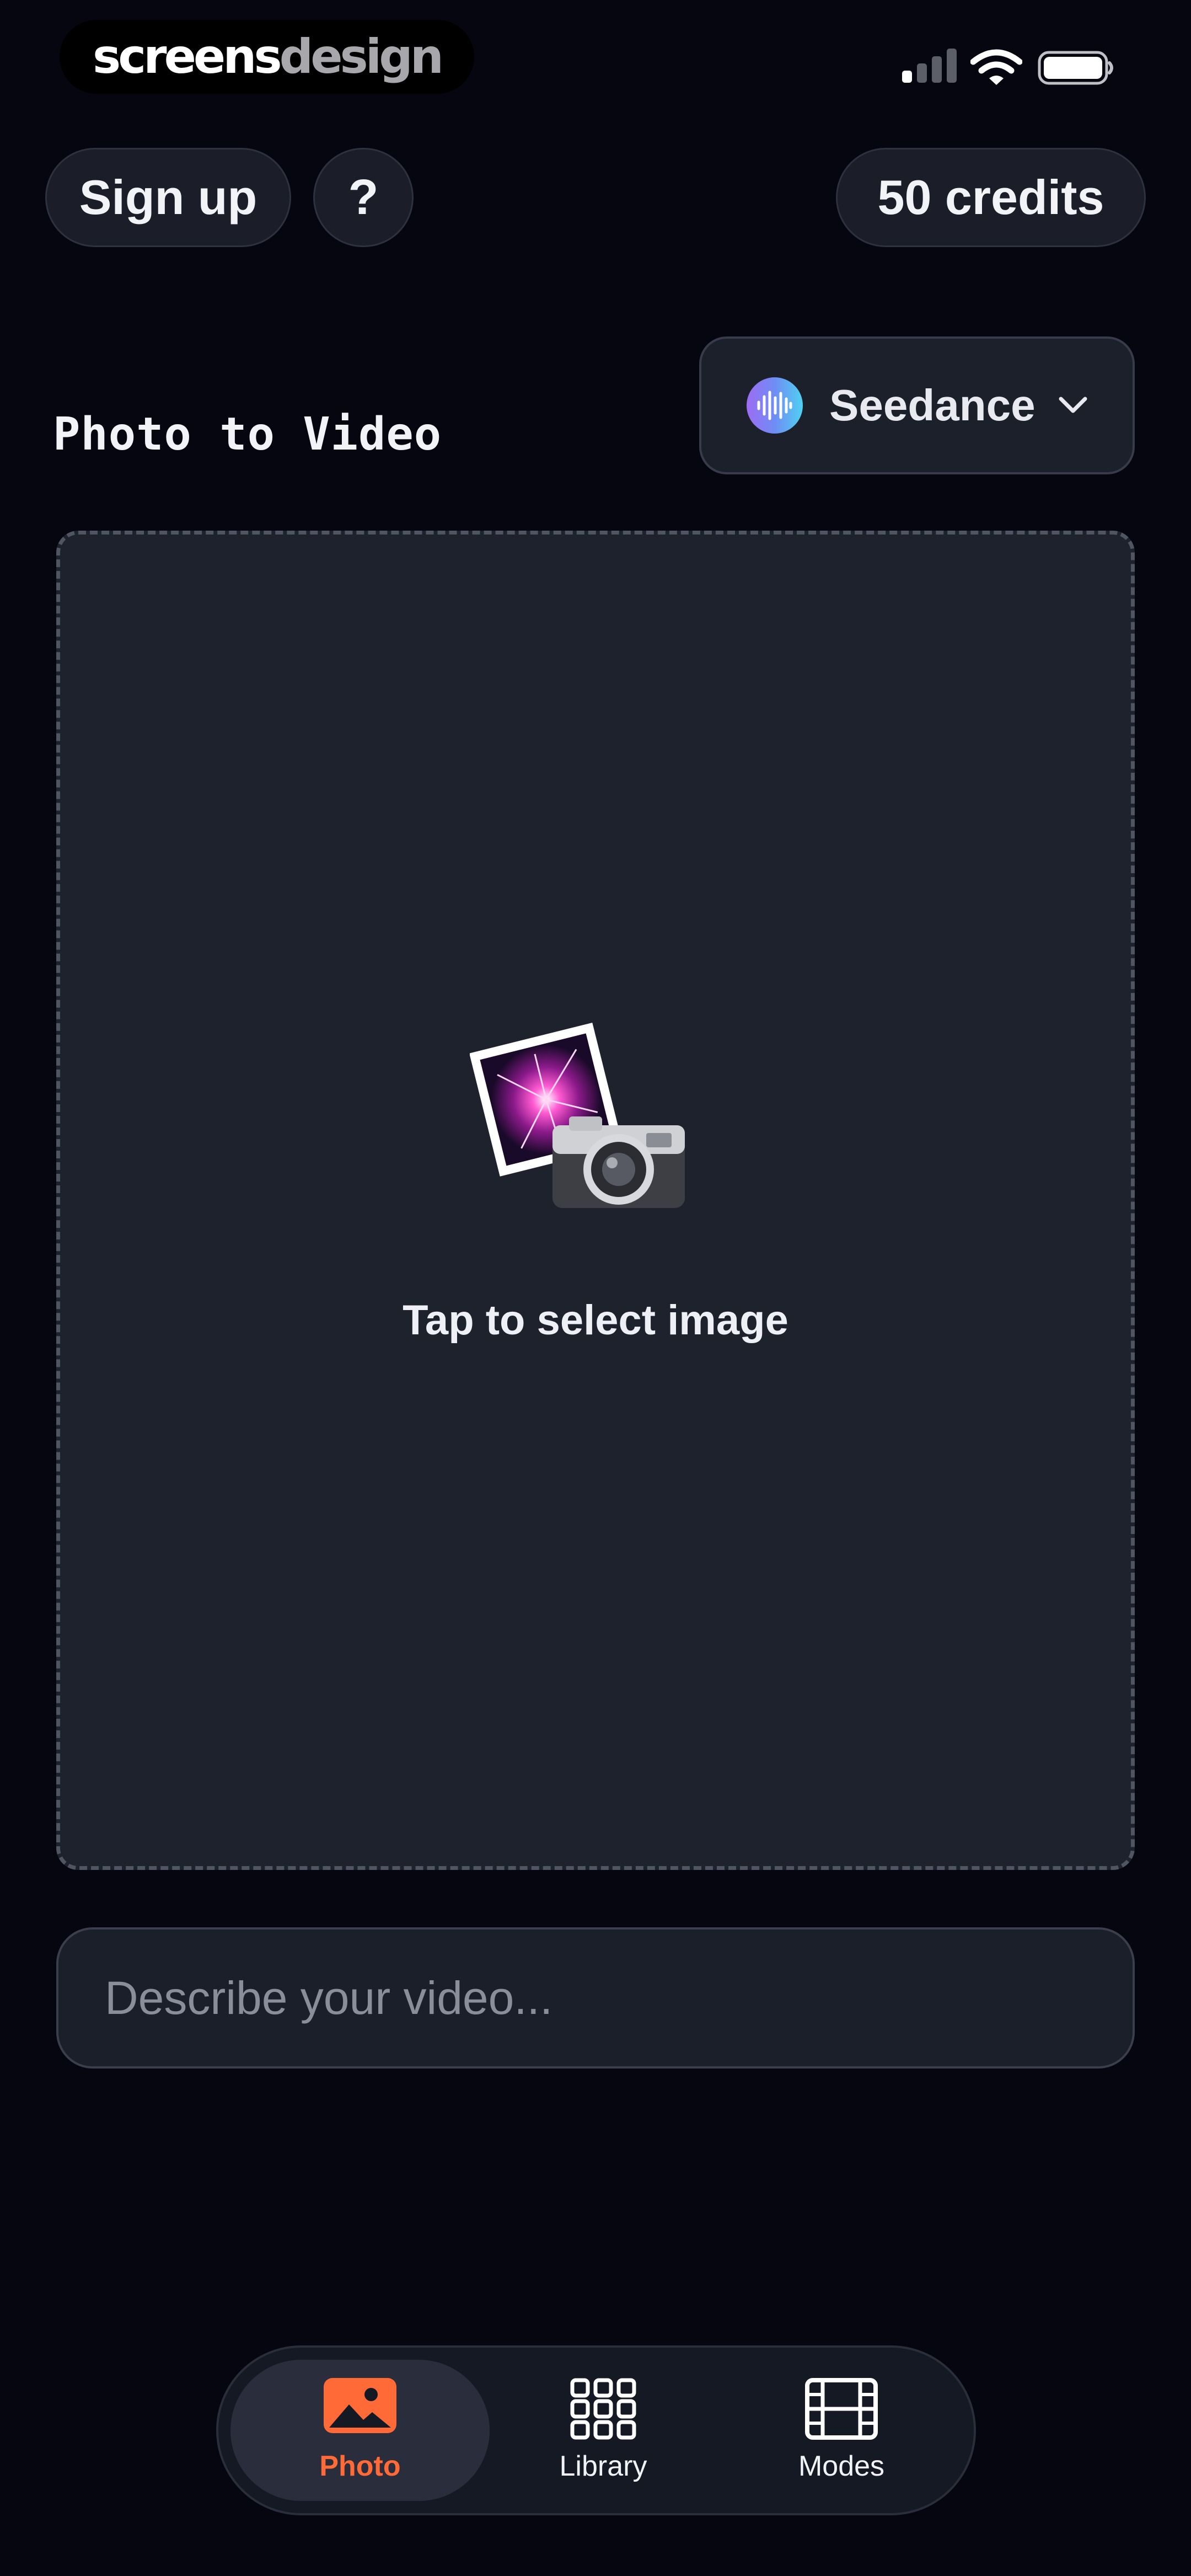 Image resolution: width=1191 pixels, height=2576 pixels. What do you see at coordinates (991, 197) in the screenshot?
I see `credits-badge: 50 credits` at bounding box center [991, 197].